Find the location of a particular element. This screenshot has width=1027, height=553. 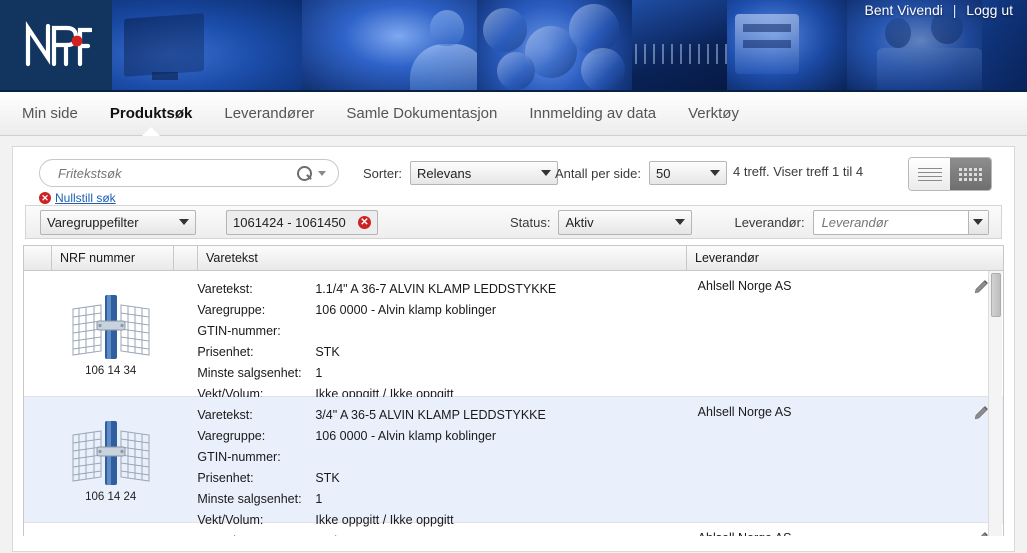

supplier-filter: Leverandør: is located at coordinates (861, 222).